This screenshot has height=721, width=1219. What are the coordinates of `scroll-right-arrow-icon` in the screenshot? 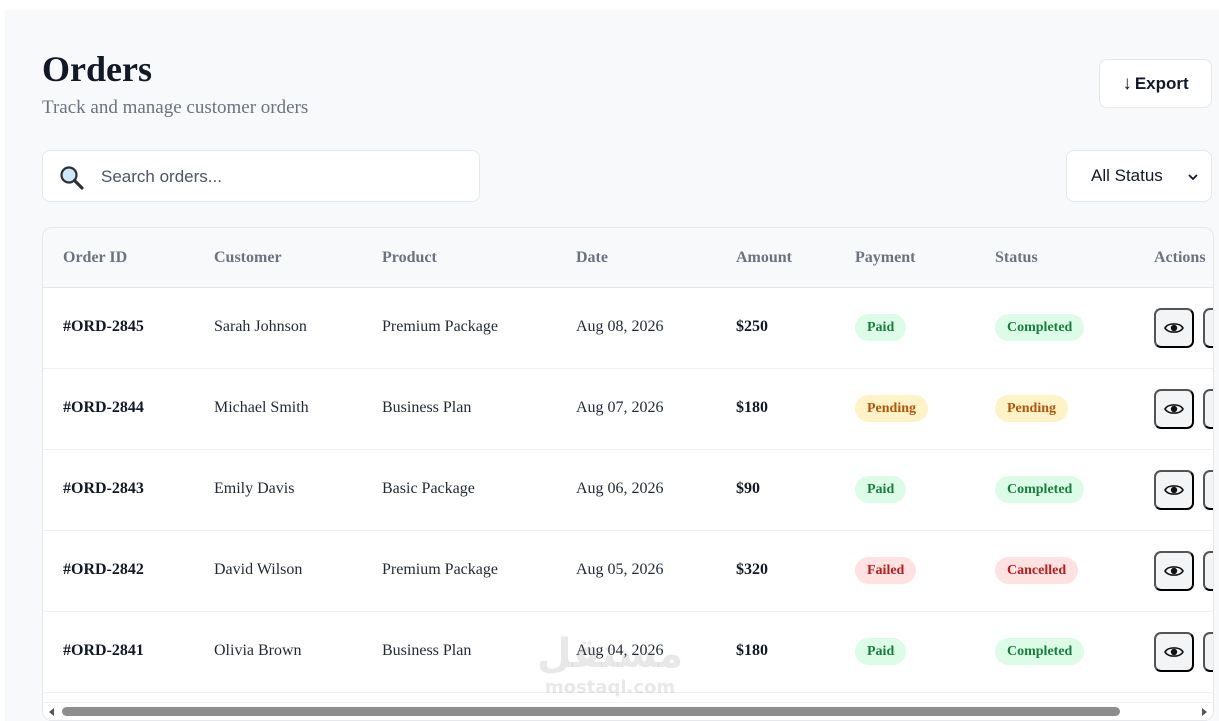 It's located at (1204, 712).